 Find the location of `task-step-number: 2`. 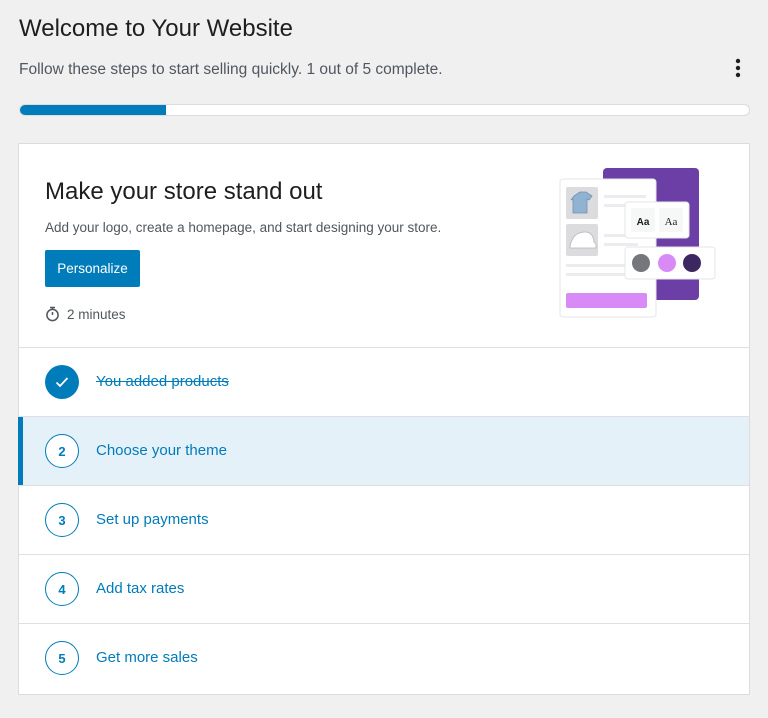

task-step-number: 2 is located at coordinates (62, 451).